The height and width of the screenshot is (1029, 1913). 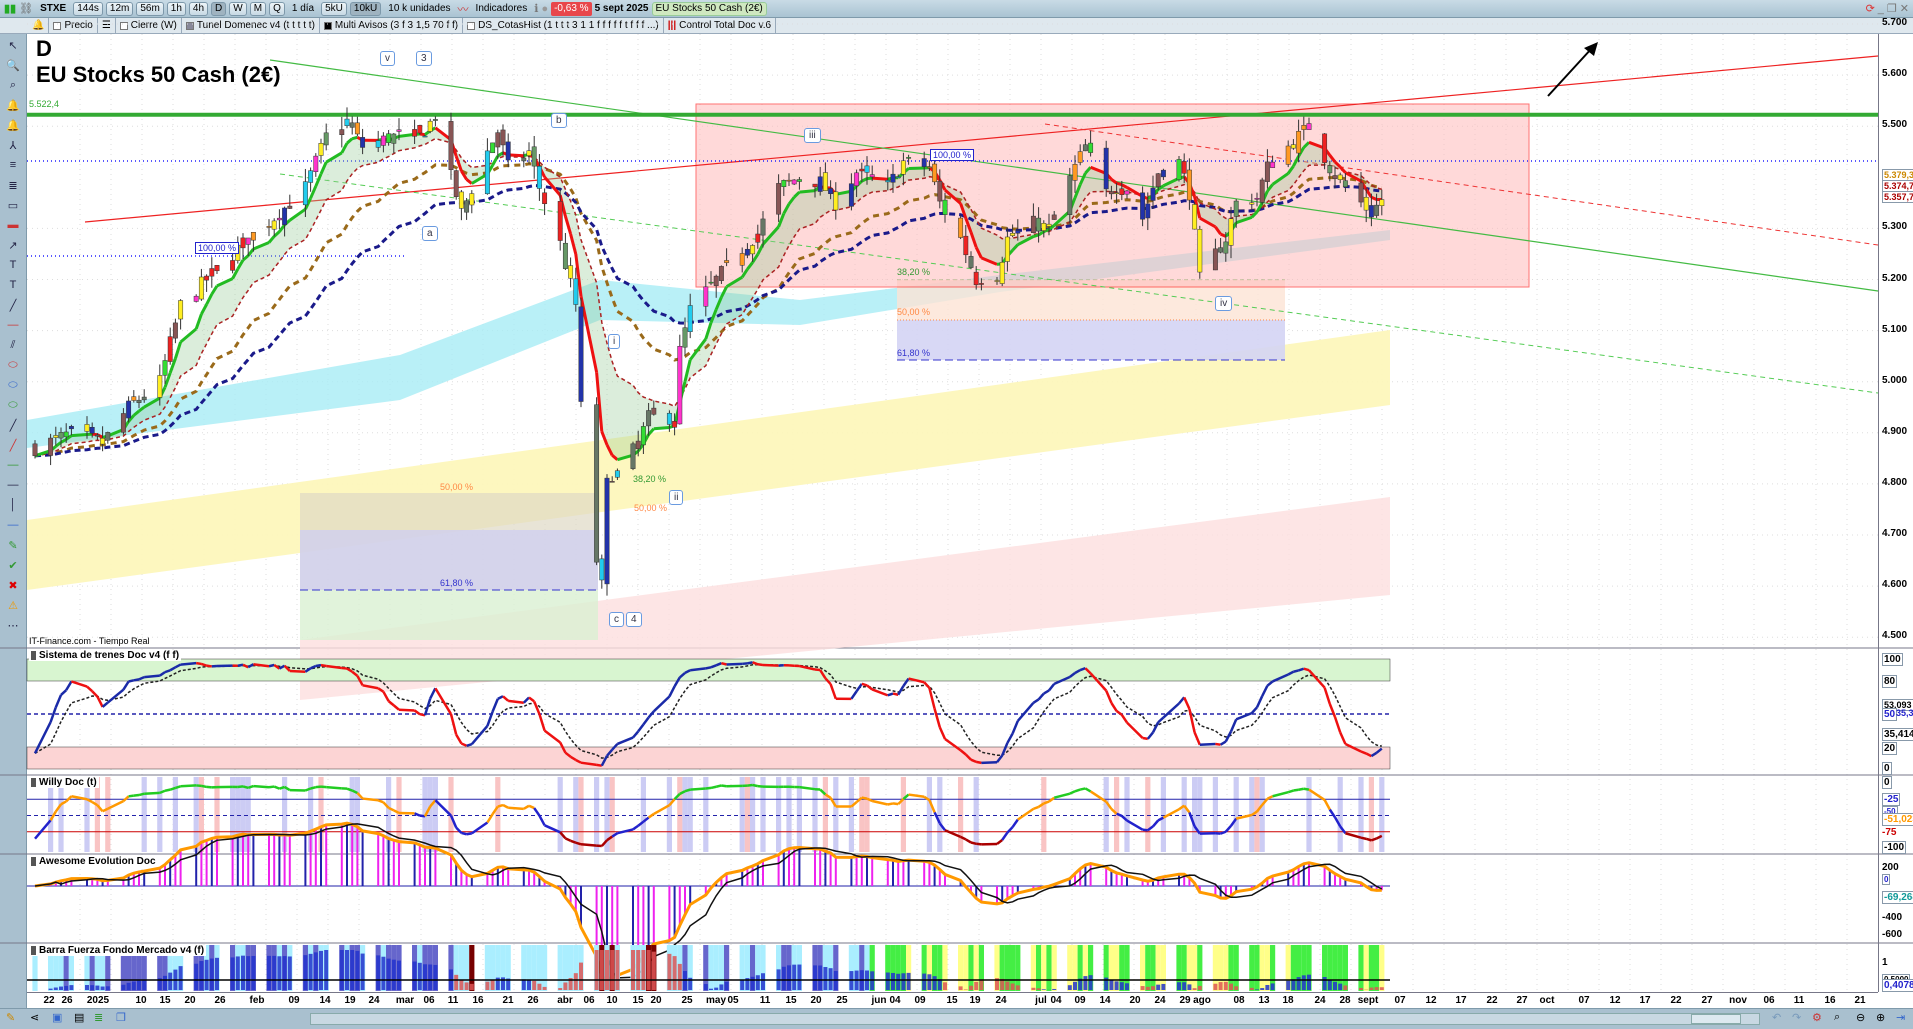 I want to click on undo-icon: ↶, so click(x=1776, y=1017).